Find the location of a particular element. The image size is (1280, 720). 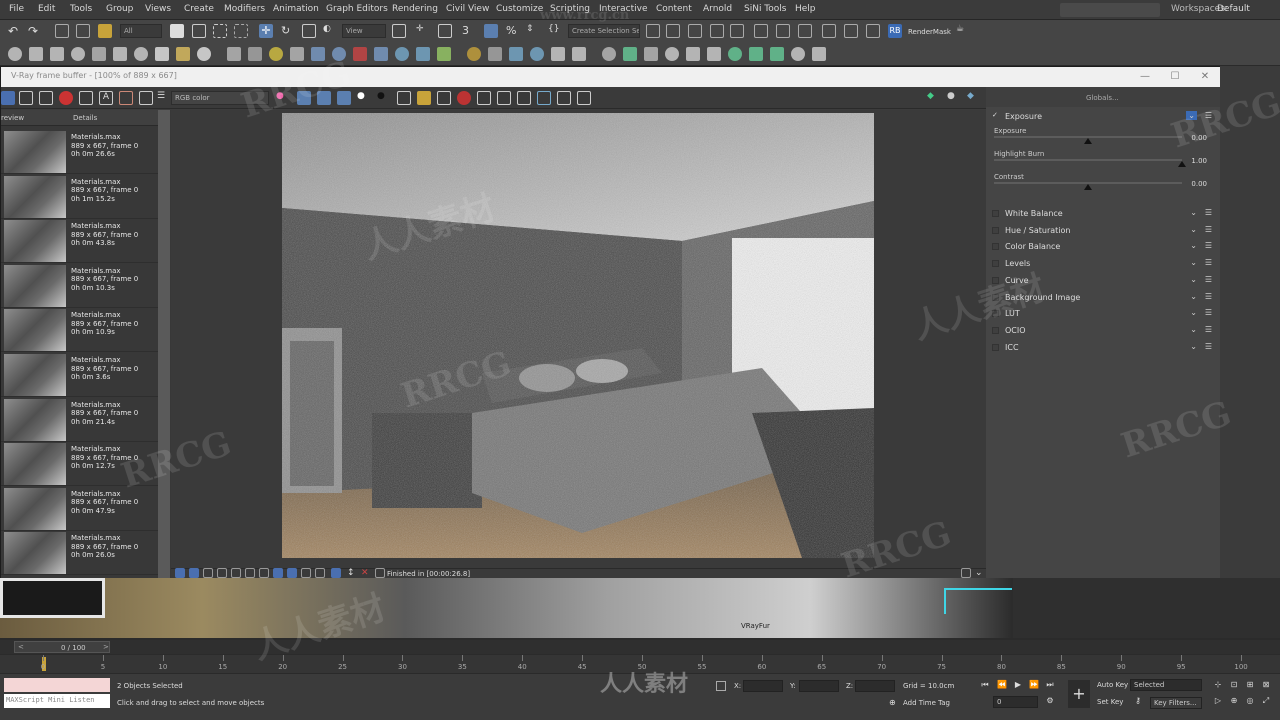

material-editor-icon is located at coordinates (805, 31).